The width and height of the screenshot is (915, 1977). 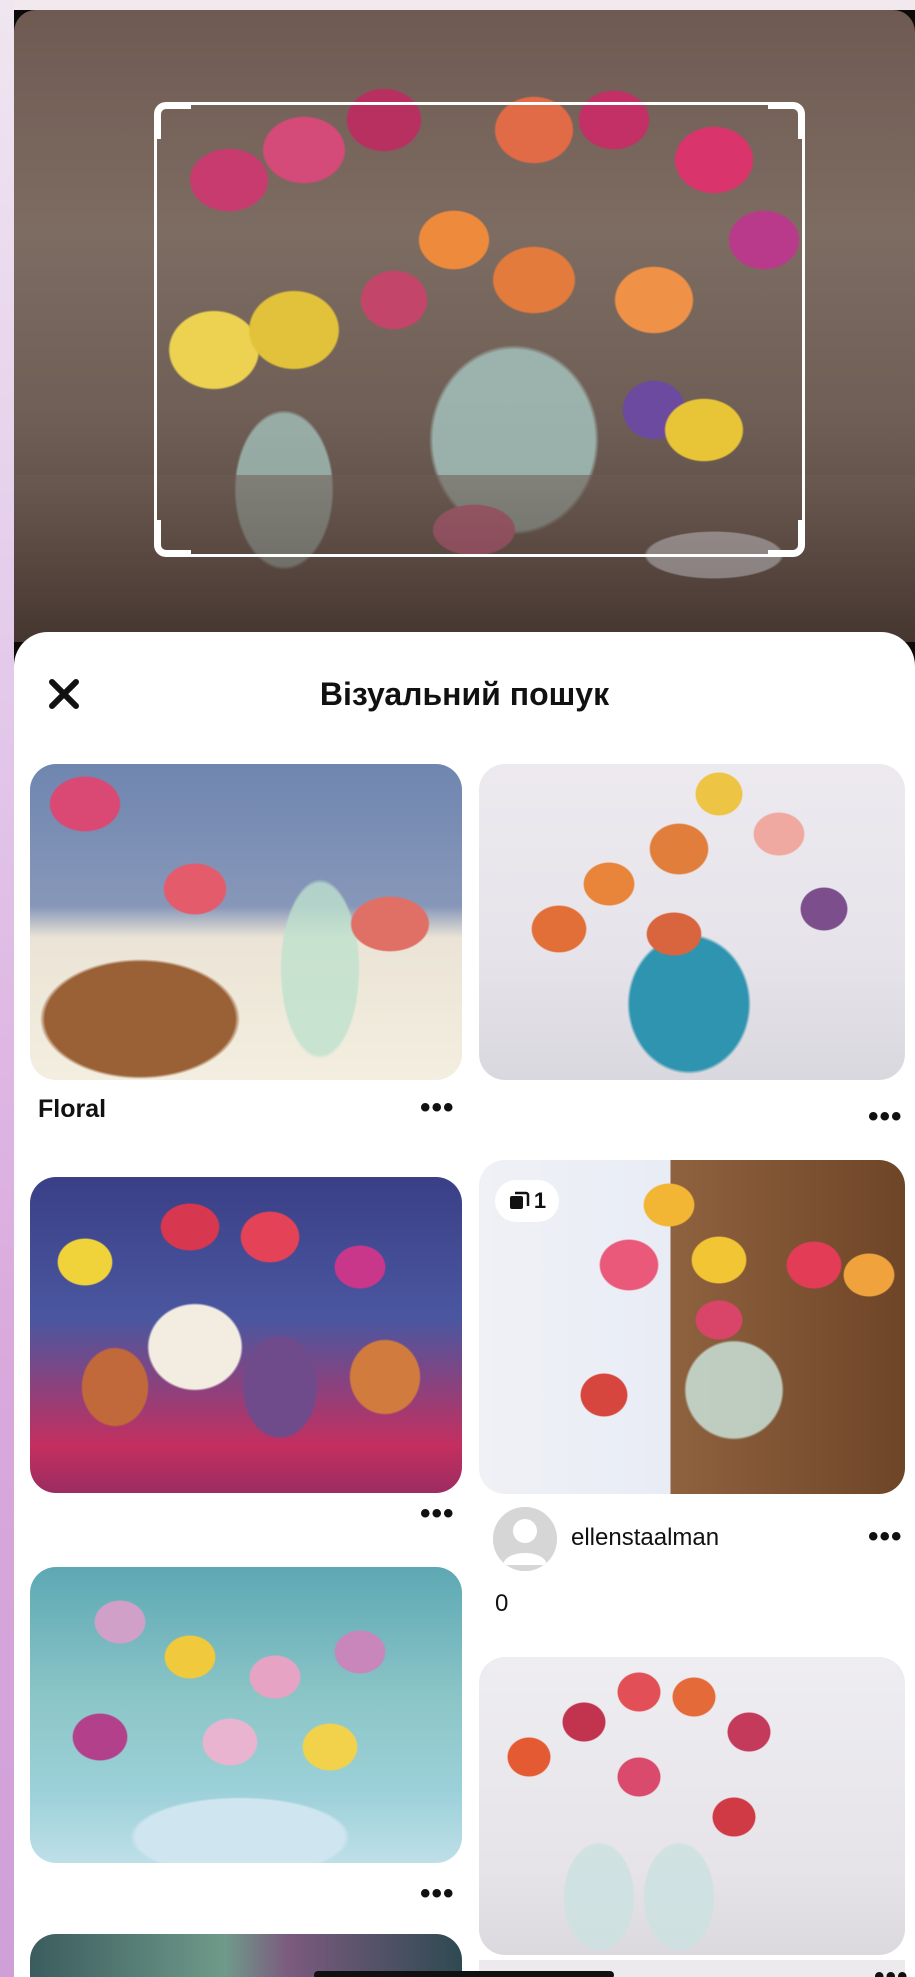 I want to click on crop-edge-top, so click(x=479, y=103).